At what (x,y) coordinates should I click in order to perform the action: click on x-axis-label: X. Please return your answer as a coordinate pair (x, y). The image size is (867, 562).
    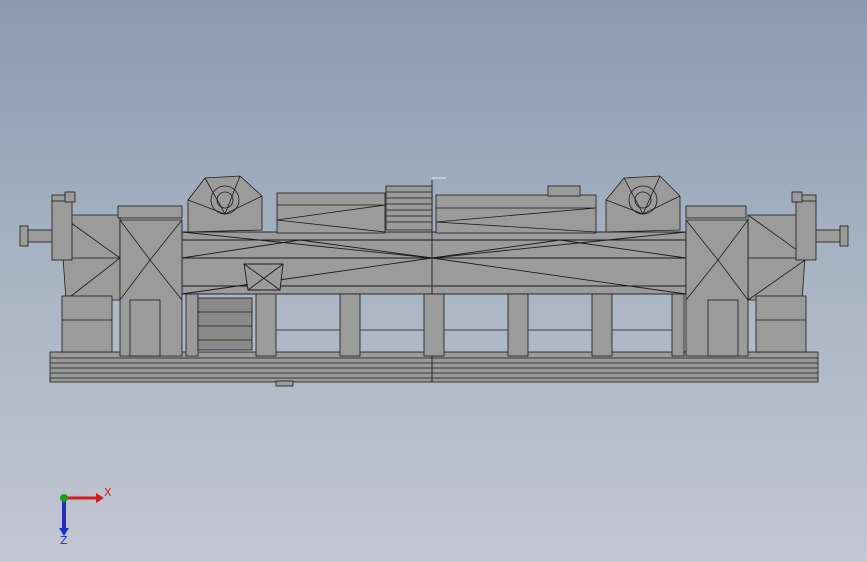
    Looking at the image, I should click on (108, 492).